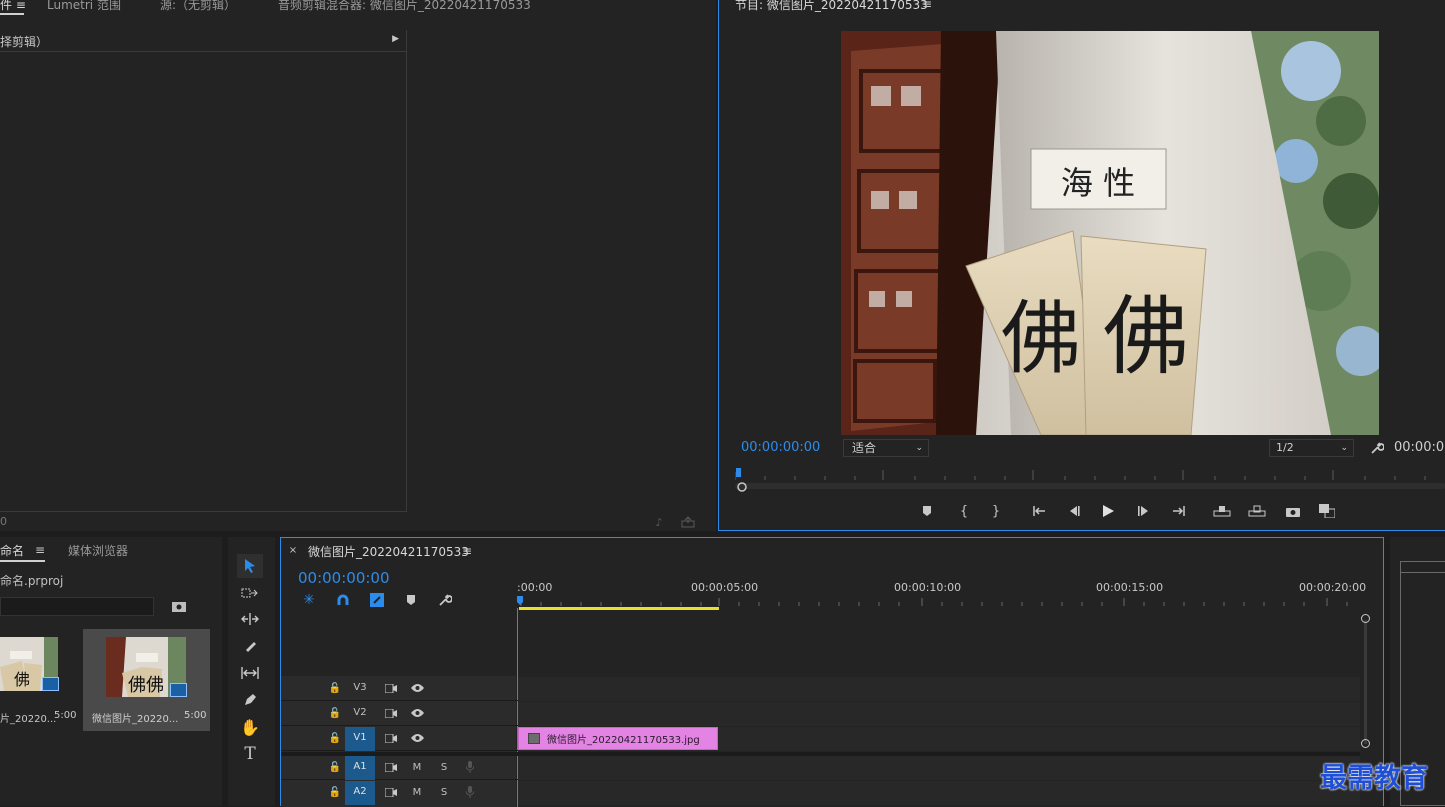 Image resolution: width=1445 pixels, height=807 pixels. Describe the element at coordinates (939, 714) in the screenshot. I see `track-v2-lane` at that location.